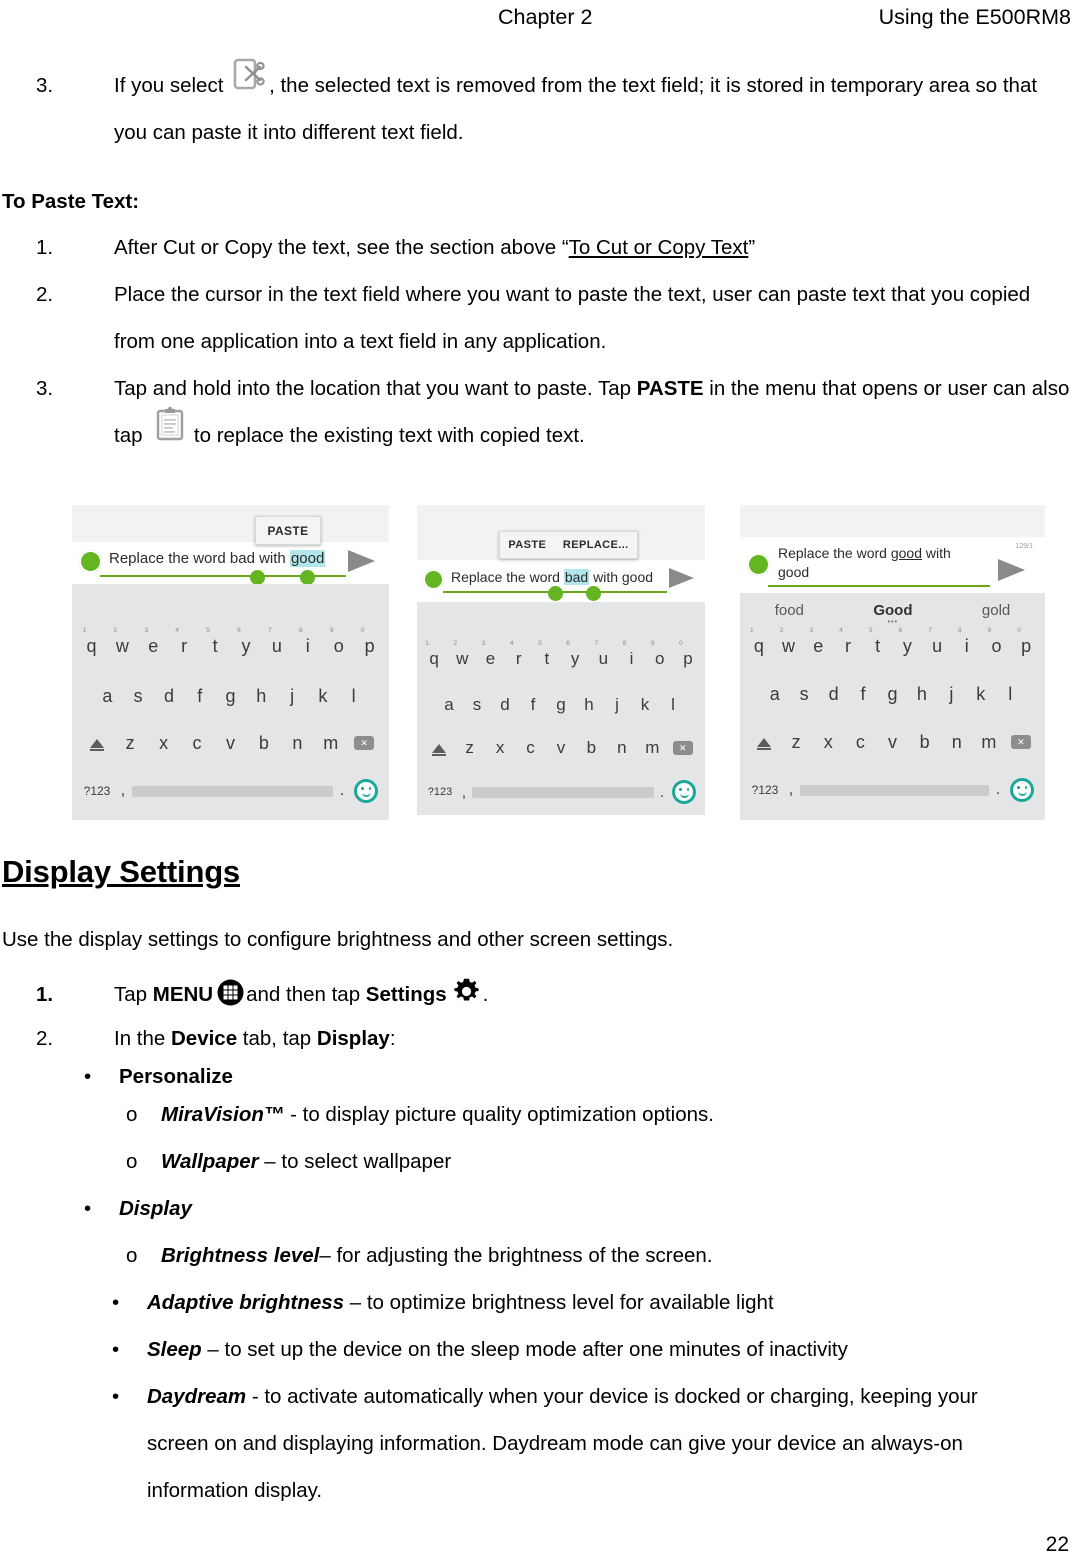 The height and width of the screenshot is (1559, 1073). What do you see at coordinates (342, 791) in the screenshot?
I see `period-key-1: .` at bounding box center [342, 791].